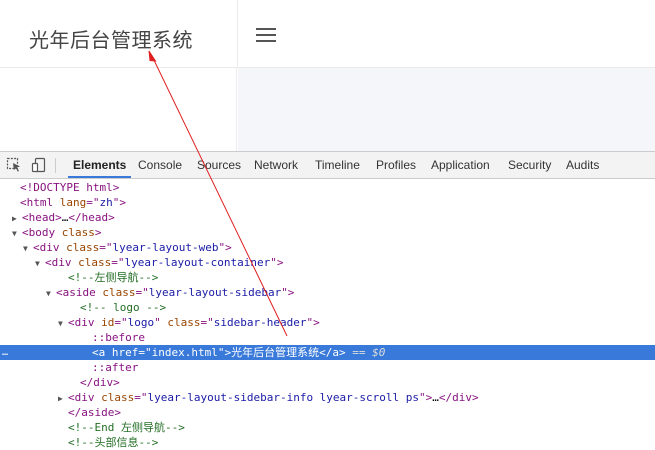 The height and width of the screenshot is (450, 655). Describe the element at coordinates (118, 337) in the screenshot. I see `dom-token: ::before` at that location.